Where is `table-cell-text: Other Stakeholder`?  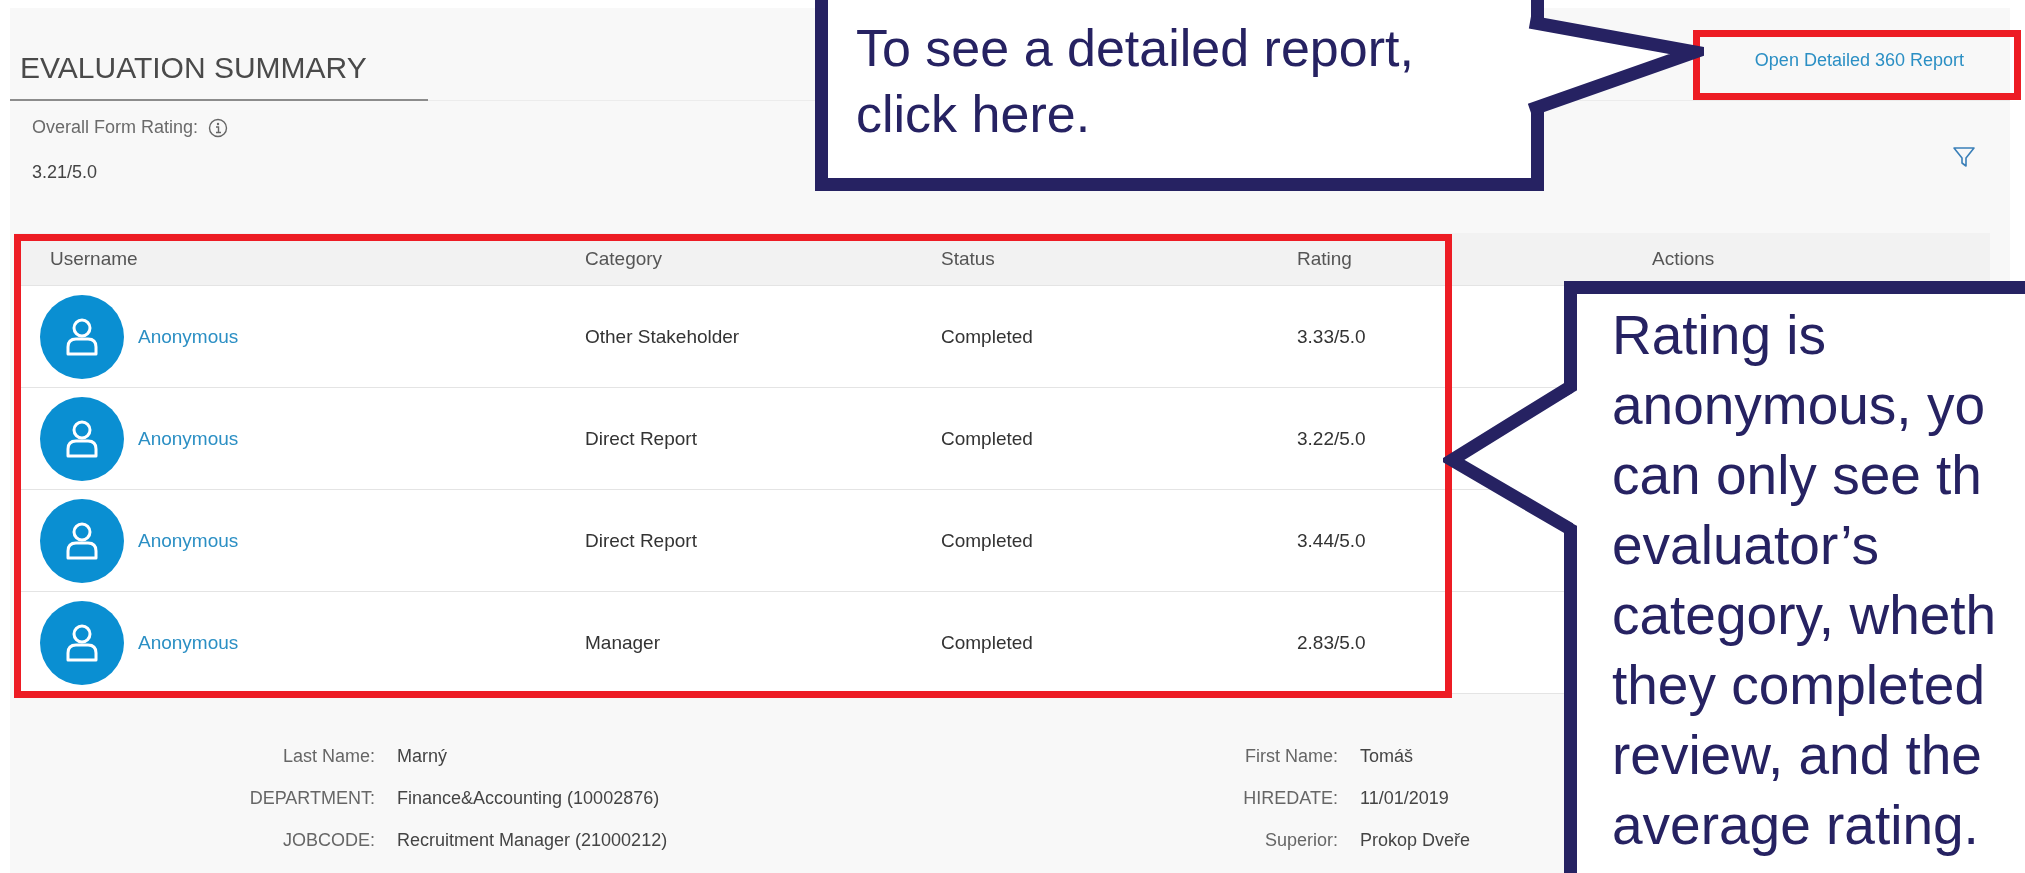 table-cell-text: Other Stakeholder is located at coordinates (663, 336).